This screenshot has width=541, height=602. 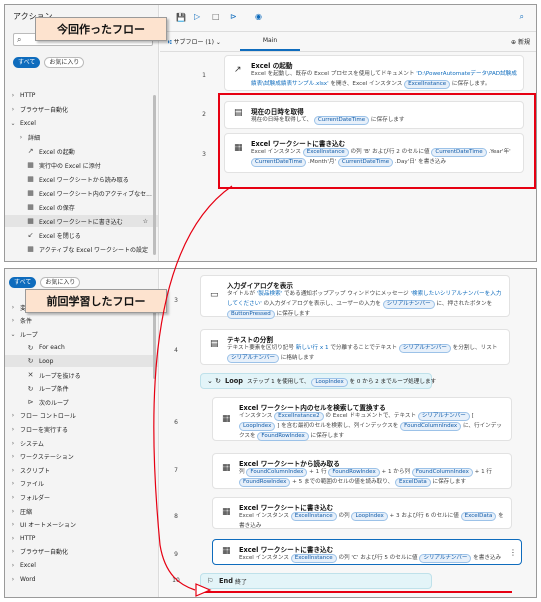 I want to click on tree-item-label: フロー コントロール, so click(x=48, y=417).